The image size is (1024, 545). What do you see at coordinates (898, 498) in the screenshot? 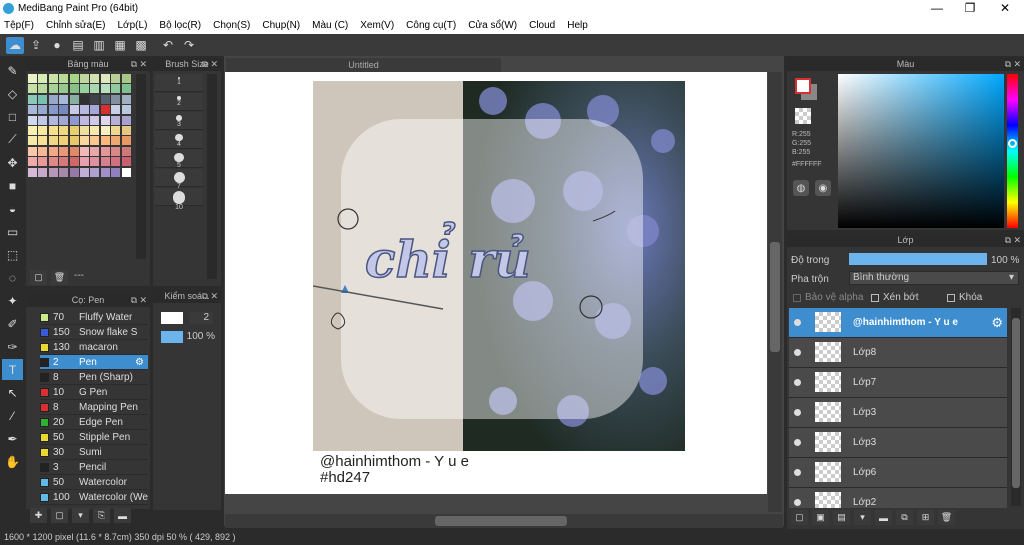
I see `layer-row: Lớp2` at bounding box center [898, 498].